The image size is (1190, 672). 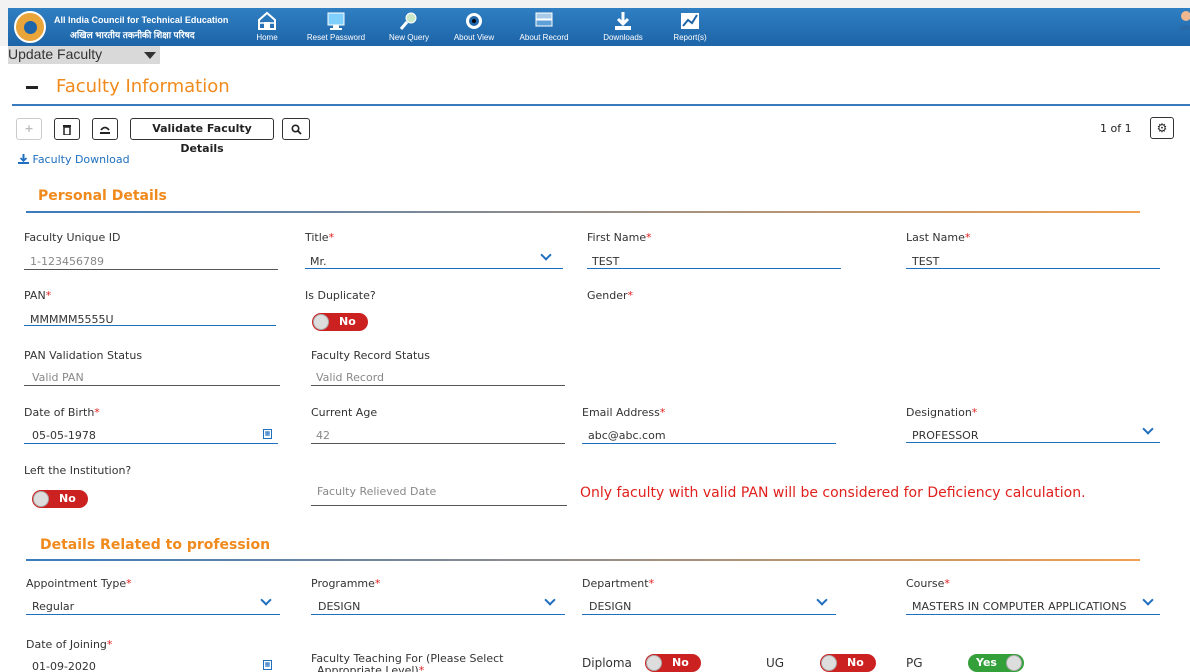 What do you see at coordinates (544, 37) in the screenshot?
I see `nav-about-record-label: About Record` at bounding box center [544, 37].